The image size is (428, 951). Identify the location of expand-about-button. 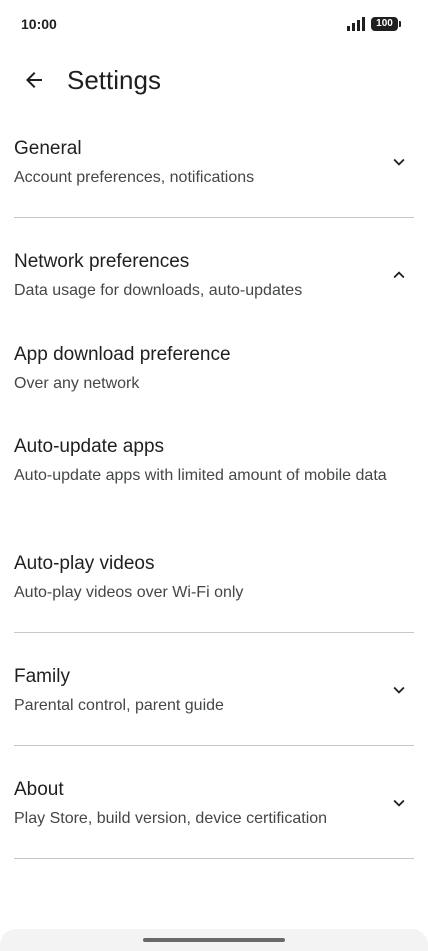
(399, 803).